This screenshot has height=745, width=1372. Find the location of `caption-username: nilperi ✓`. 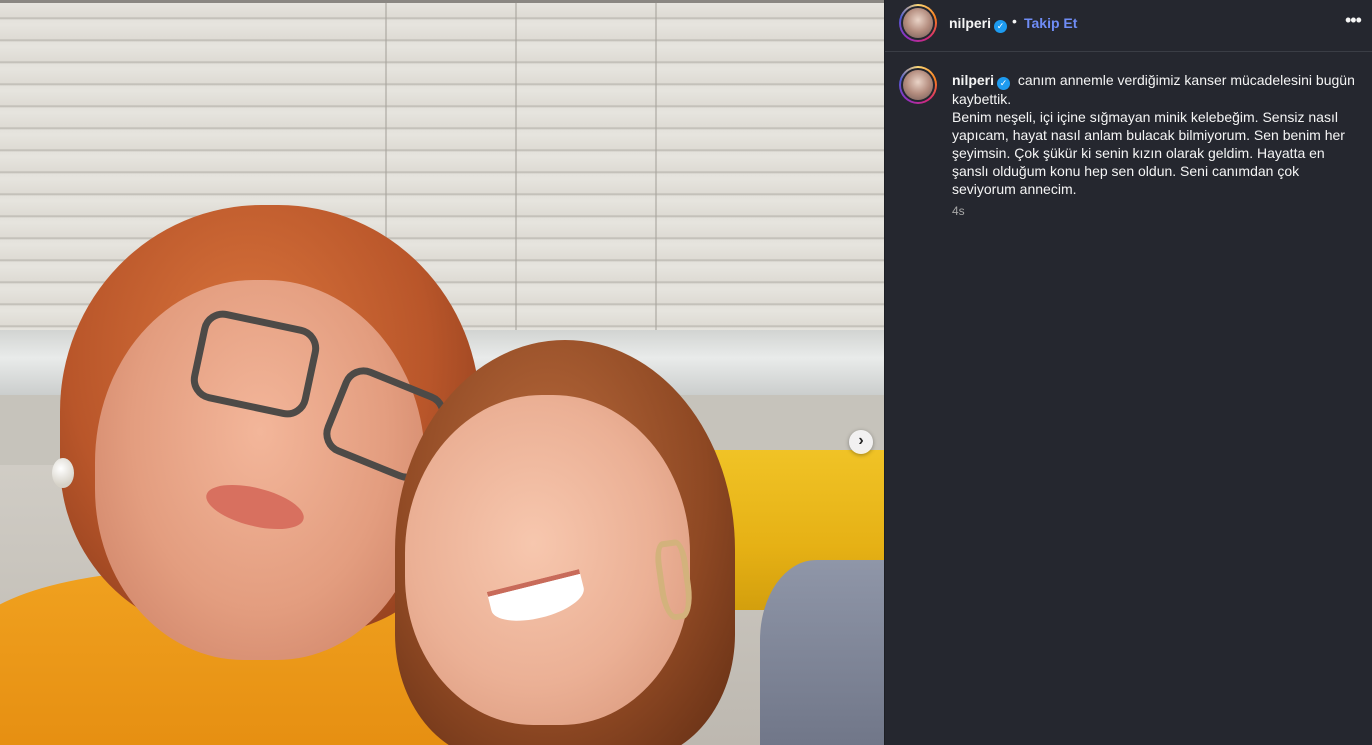

caption-username: nilperi ✓ is located at coordinates (981, 81).